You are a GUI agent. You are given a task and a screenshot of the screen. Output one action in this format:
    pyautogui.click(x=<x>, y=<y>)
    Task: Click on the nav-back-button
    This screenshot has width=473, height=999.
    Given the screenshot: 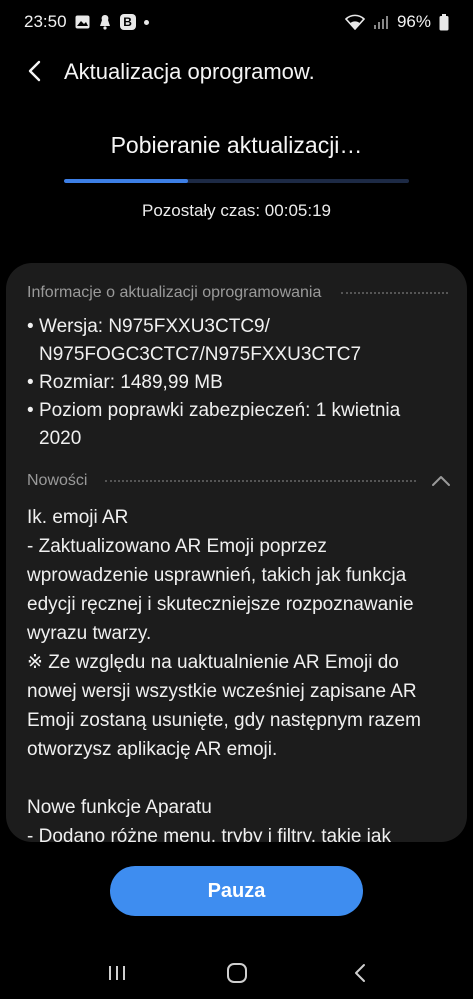 What is the action you would take?
    pyautogui.click(x=361, y=973)
    